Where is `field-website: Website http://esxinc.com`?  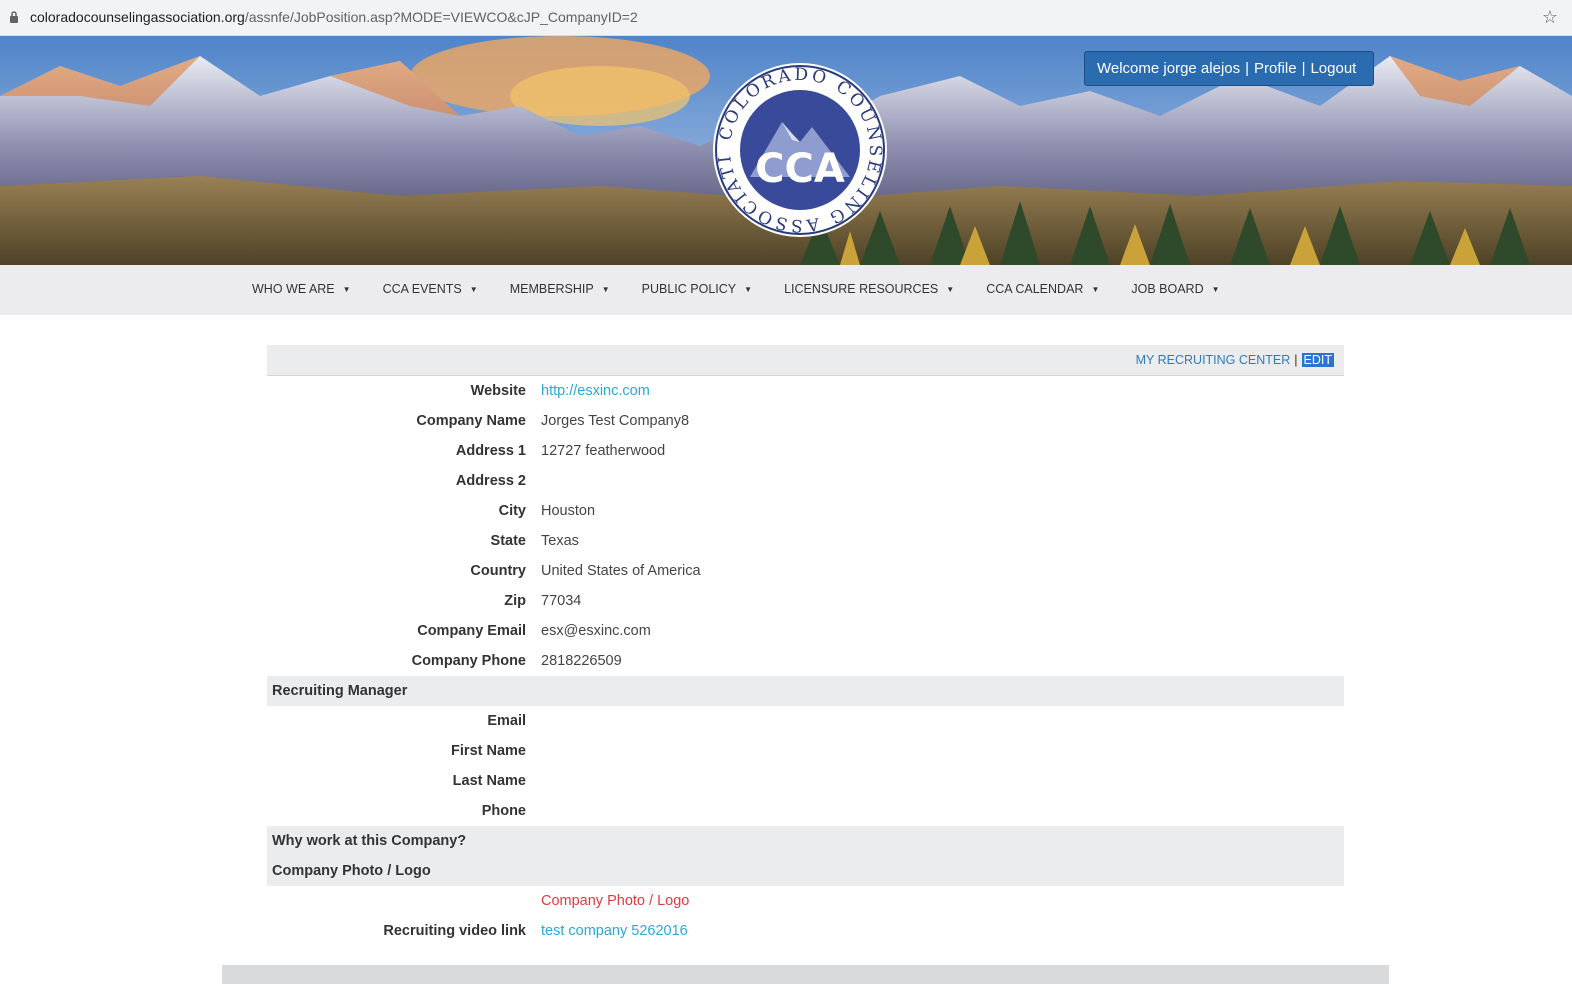
field-website: Website http://esxinc.com is located at coordinates (560, 391).